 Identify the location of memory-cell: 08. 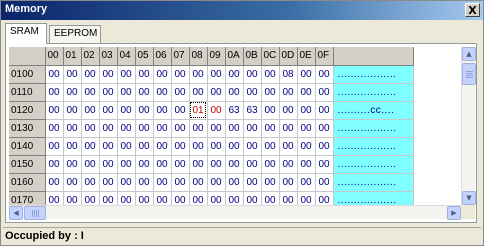
(288, 74).